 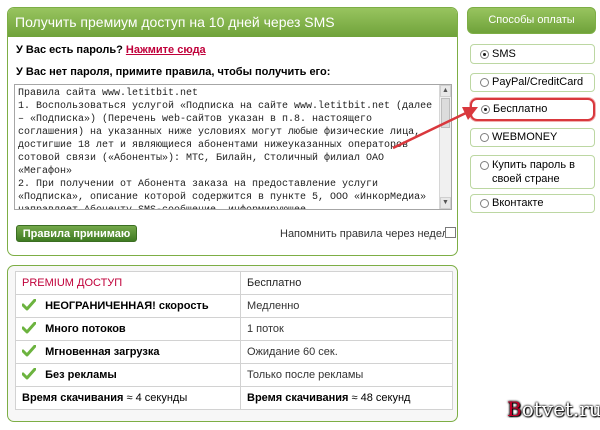 What do you see at coordinates (525, 137) in the screenshot?
I see `payment-option-label: WEBMONEY` at bounding box center [525, 137].